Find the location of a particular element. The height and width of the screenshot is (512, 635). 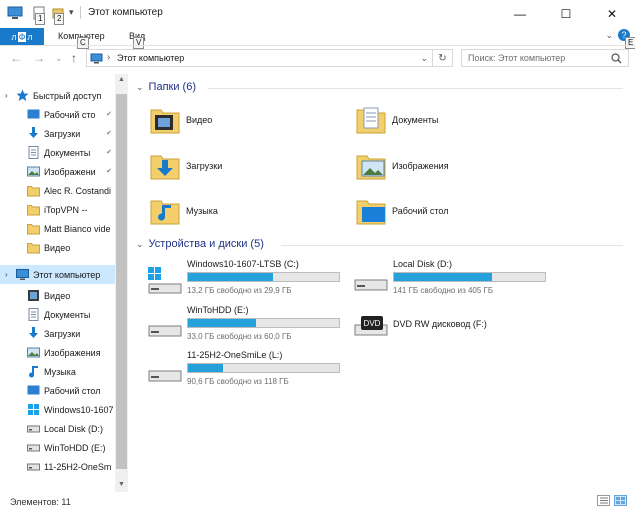

scroll-down-icon: ▼ is located at coordinates (121, 484).